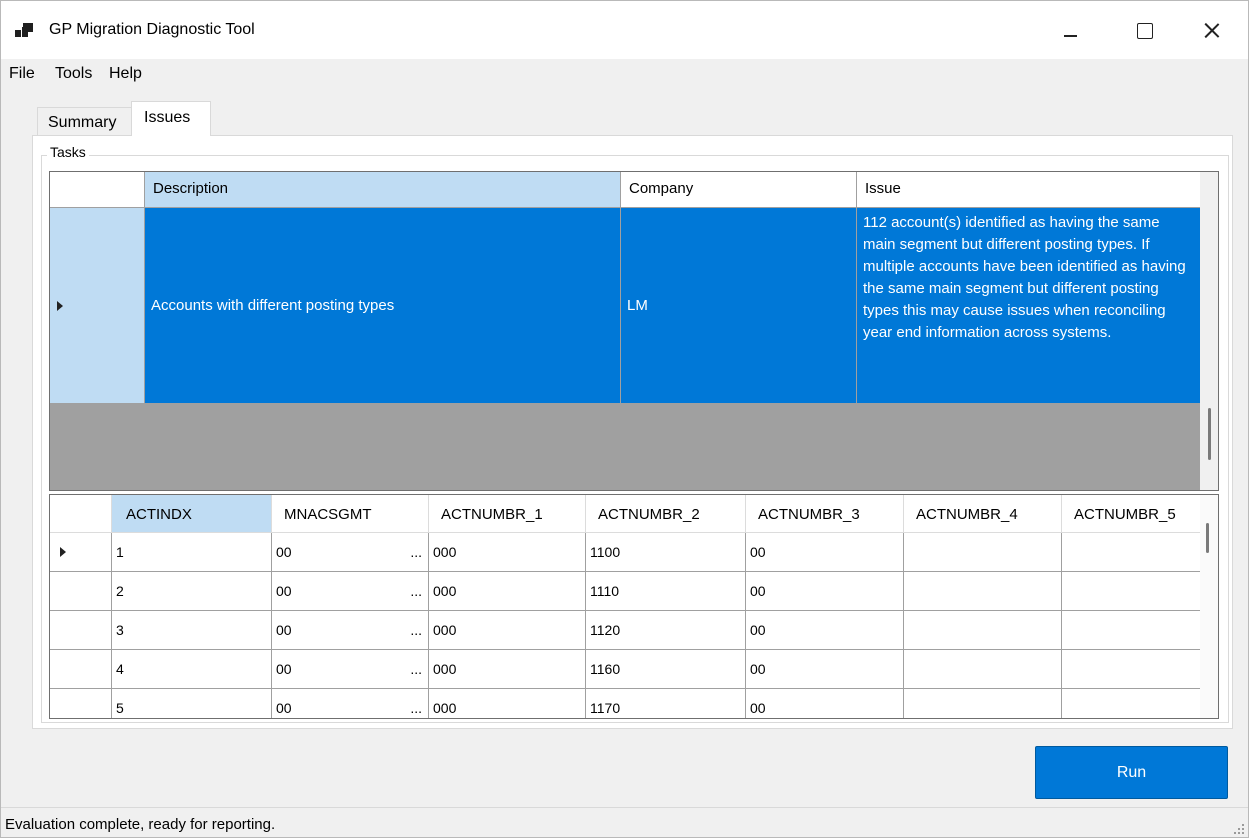 This screenshot has width=1249, height=838. What do you see at coordinates (1207, 538) in the screenshot?
I see `detail-grid-scroll-thumb` at bounding box center [1207, 538].